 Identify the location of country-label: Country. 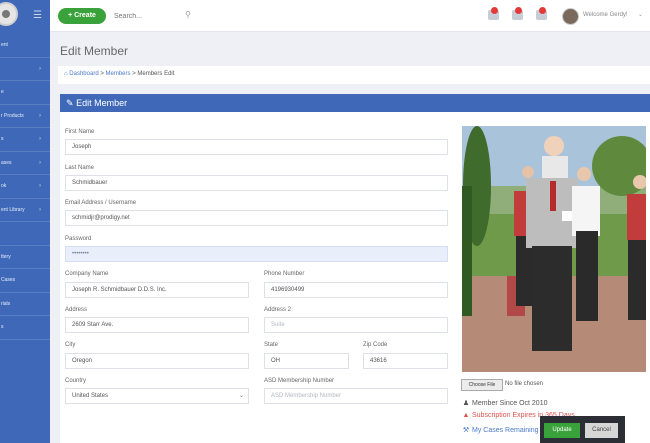
(76, 381).